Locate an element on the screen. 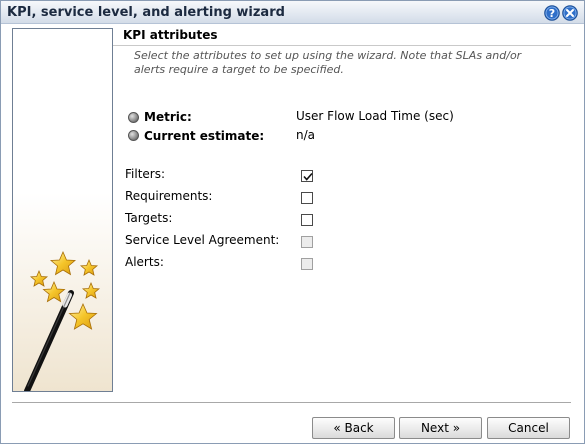 This screenshot has width=585, height=444. requirements-checkbox is located at coordinates (307, 198).